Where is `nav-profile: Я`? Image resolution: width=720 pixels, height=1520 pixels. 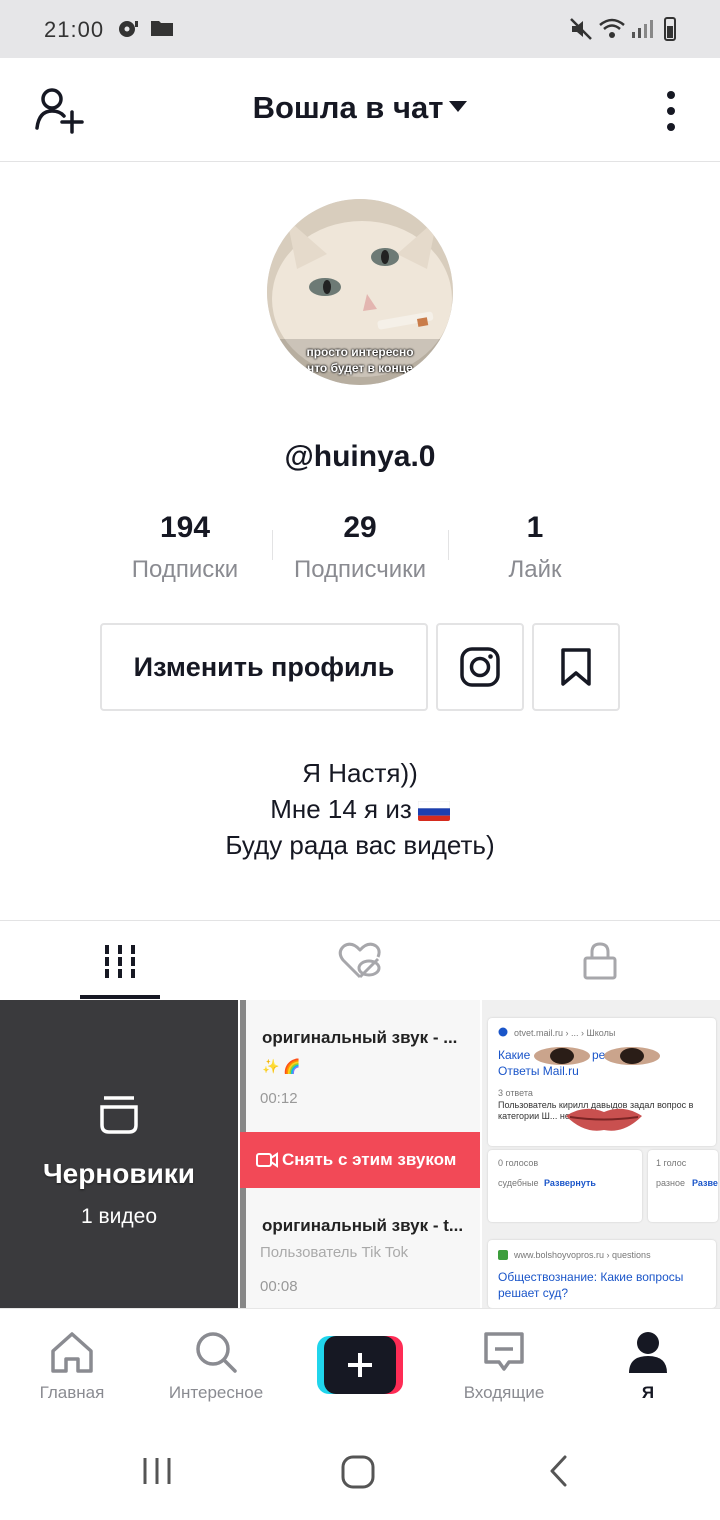
nav-profile: Я is located at coordinates (648, 1365).